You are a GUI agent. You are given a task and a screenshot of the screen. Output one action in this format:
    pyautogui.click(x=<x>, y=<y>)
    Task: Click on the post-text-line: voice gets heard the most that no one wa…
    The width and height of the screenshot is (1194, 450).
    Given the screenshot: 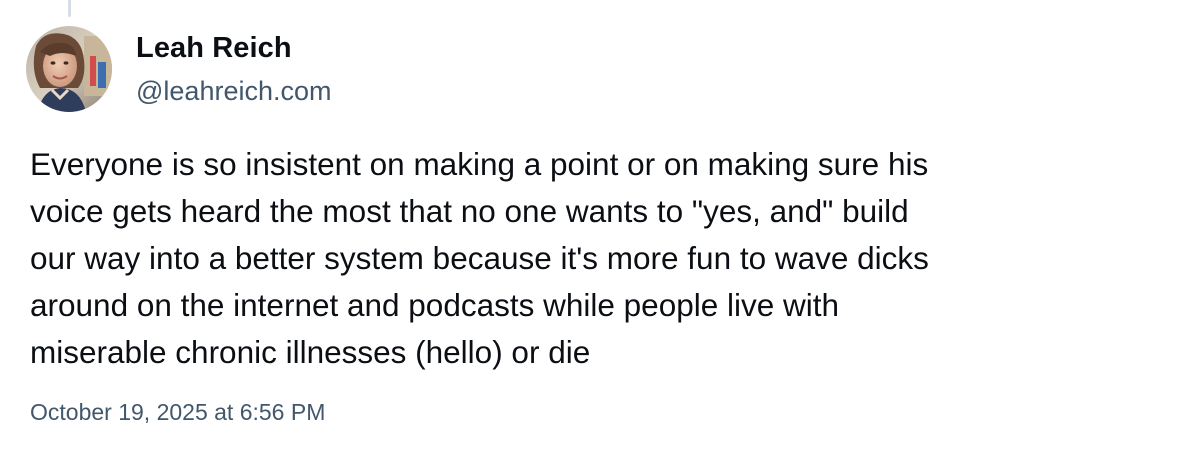 What is the action you would take?
    pyautogui.click(x=469, y=211)
    